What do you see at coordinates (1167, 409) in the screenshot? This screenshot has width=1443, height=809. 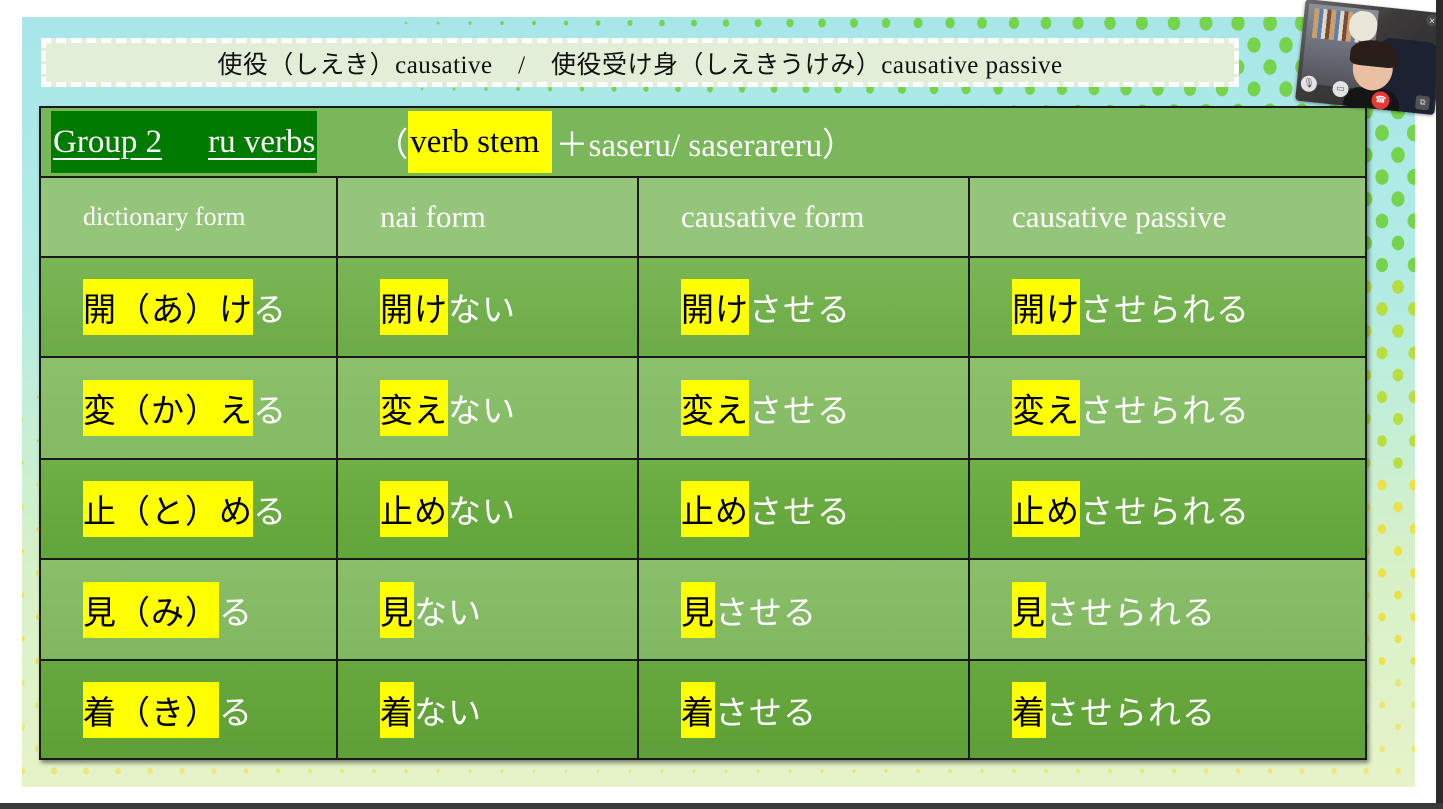 I see `table-cell-causative-passive-form: 変え させられる` at bounding box center [1167, 409].